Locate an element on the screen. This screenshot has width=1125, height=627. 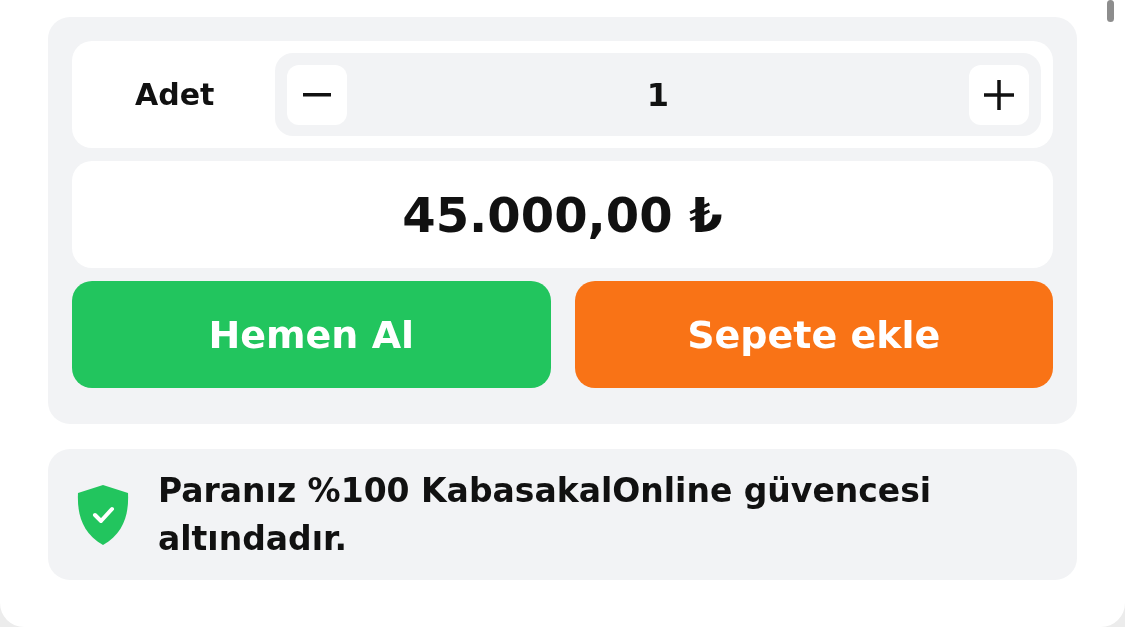
quantity-label: Adet is located at coordinates (175, 94).